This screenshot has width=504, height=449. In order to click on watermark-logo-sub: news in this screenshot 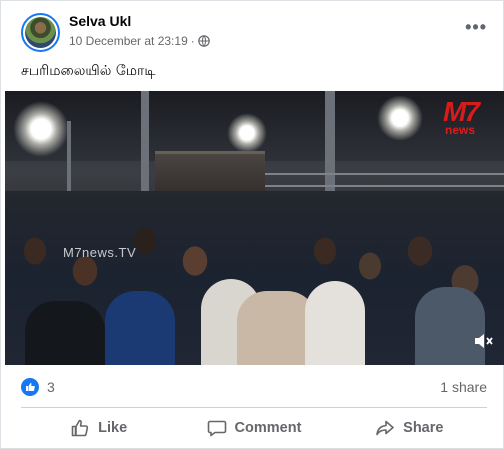, I will do `click(460, 130)`.